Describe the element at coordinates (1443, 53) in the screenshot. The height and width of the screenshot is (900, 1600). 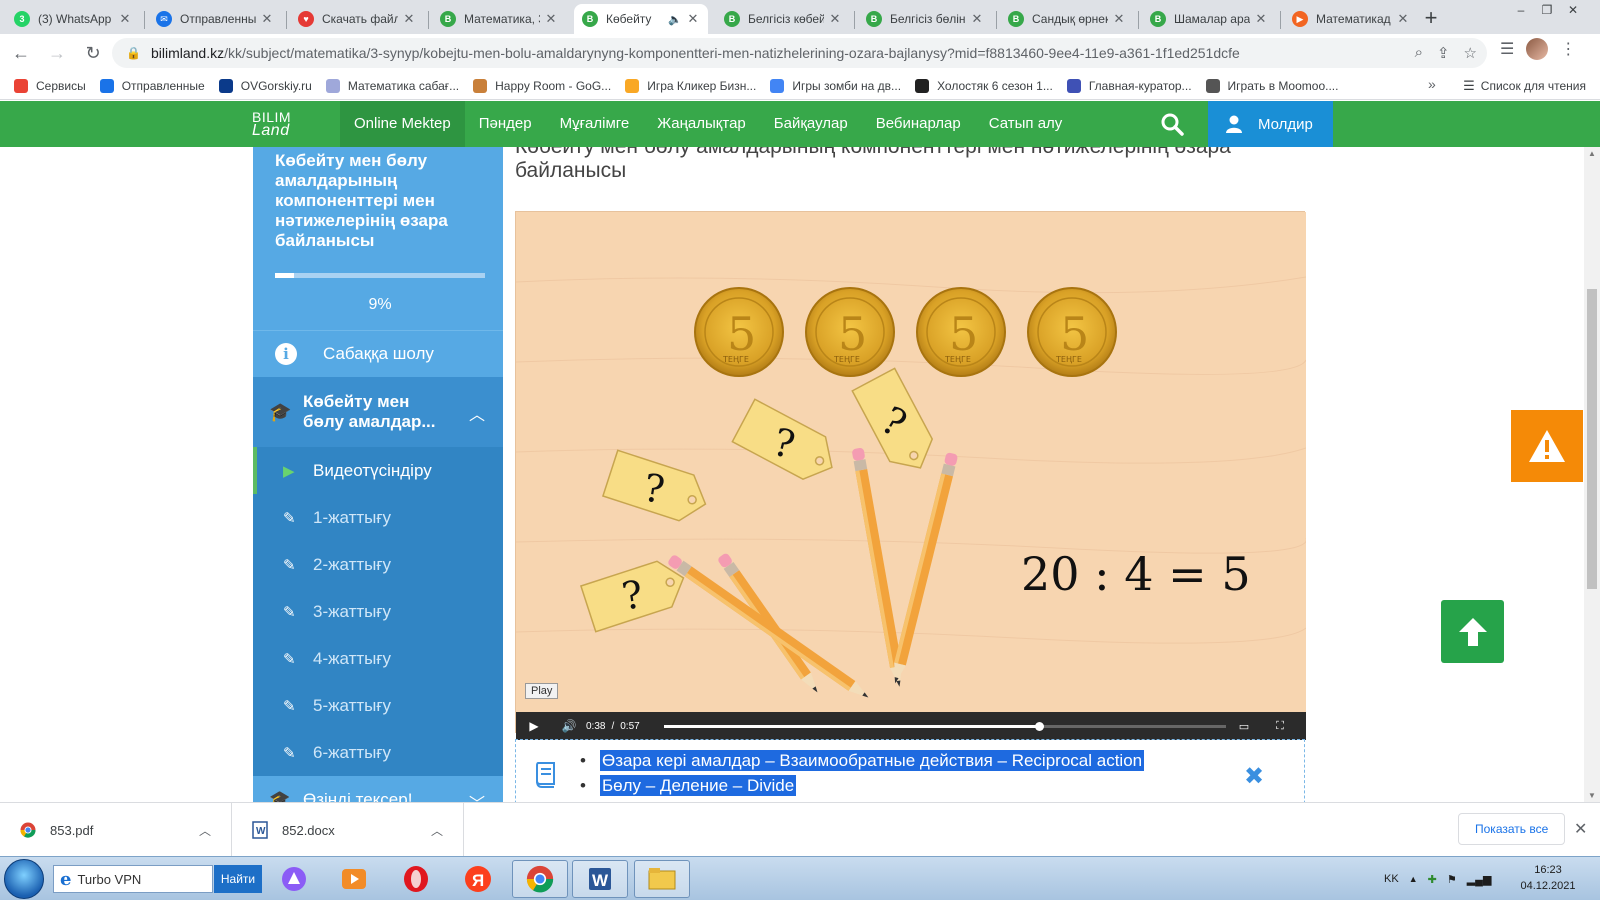
I see `share-icon: ⇪` at that location.